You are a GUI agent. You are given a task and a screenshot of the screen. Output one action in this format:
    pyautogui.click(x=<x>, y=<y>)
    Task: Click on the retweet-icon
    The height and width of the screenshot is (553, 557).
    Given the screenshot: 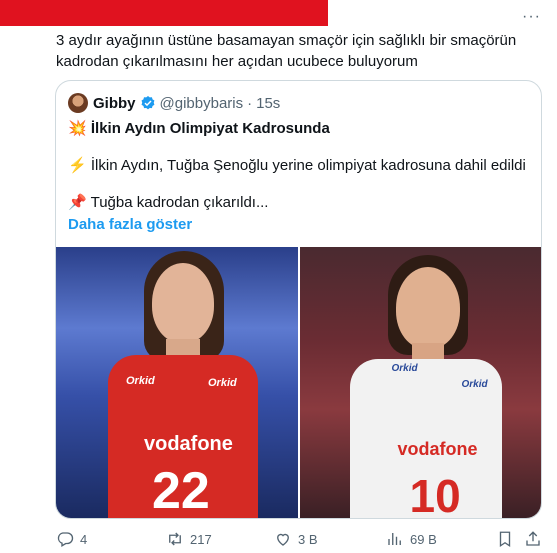 What is the action you would take?
    pyautogui.click(x=175, y=539)
    